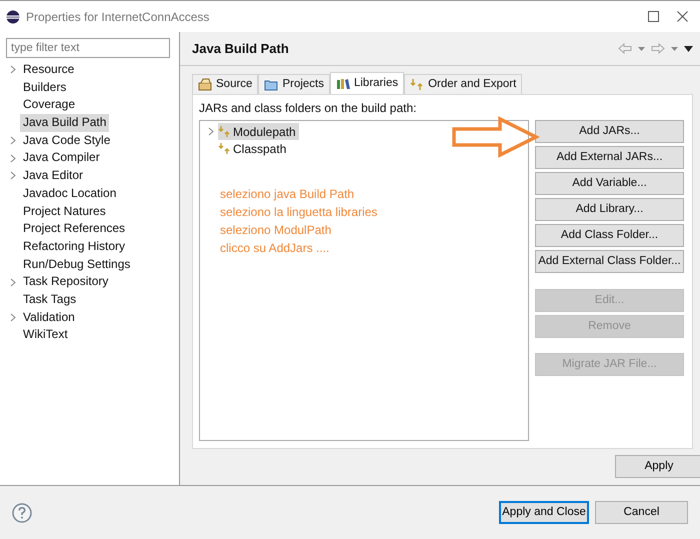 This screenshot has height=539, width=700. Describe the element at coordinates (66, 282) in the screenshot. I see `sidebar-item: Task Repository` at that location.